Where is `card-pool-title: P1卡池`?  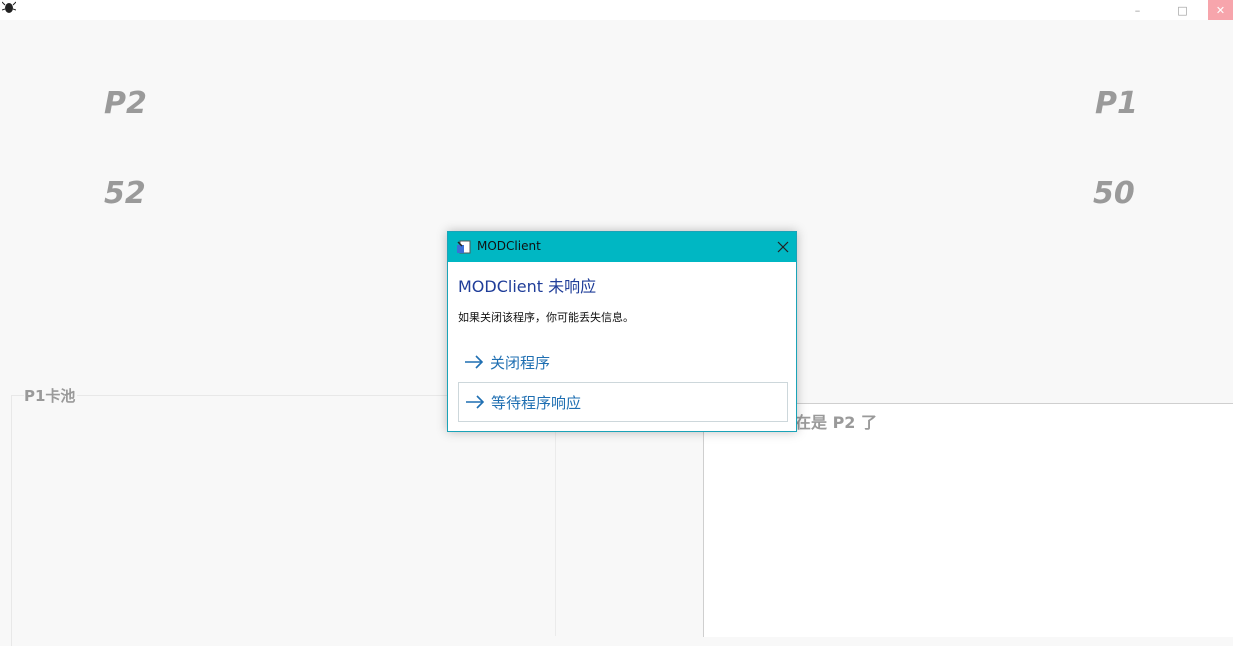
card-pool-title: P1卡池 is located at coordinates (51, 395).